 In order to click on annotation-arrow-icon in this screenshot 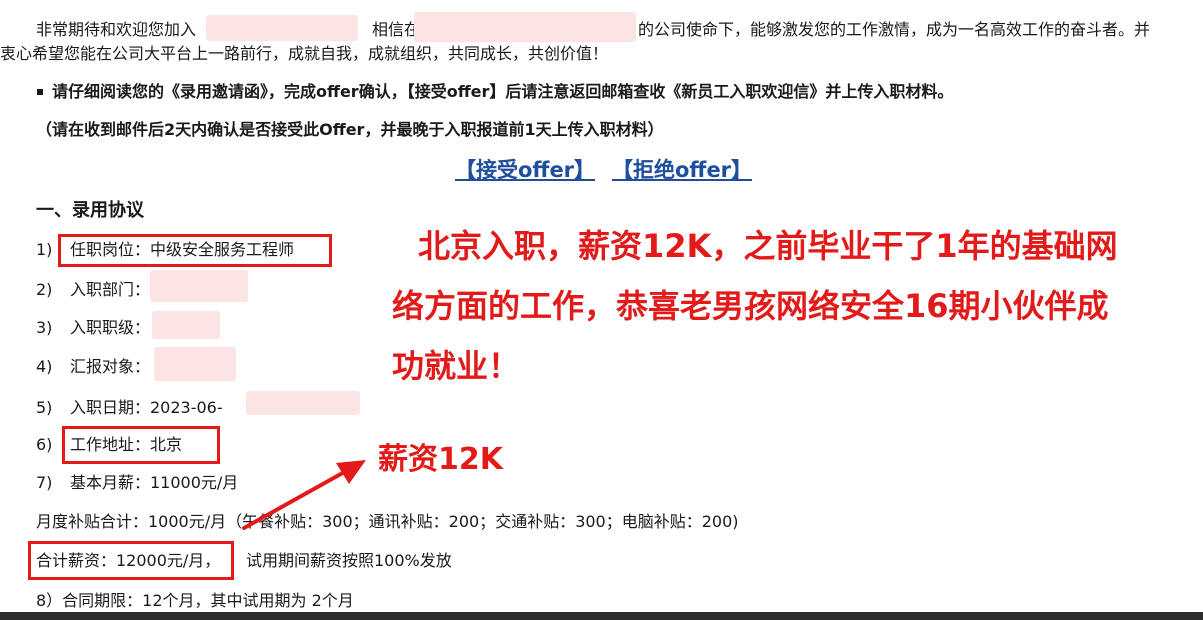, I will do `click(304, 495)`.